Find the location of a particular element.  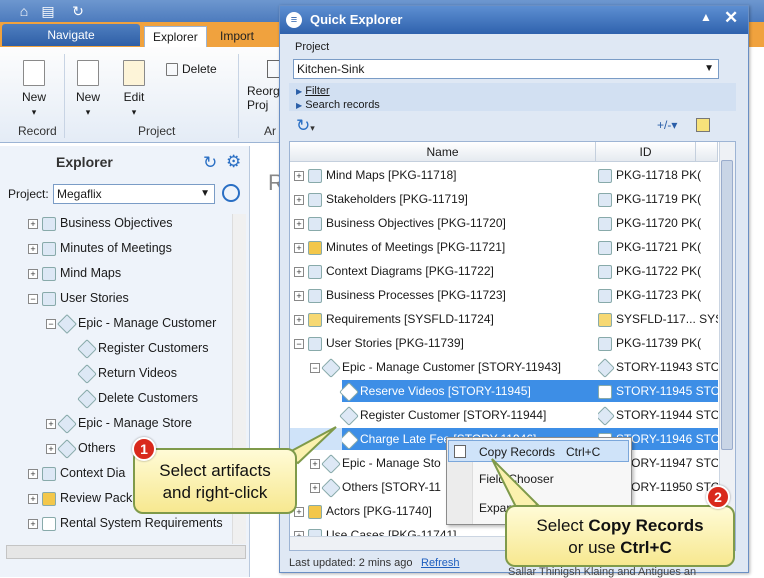

tree-item: + Minutes of Meetings is located at coordinates (100, 248).